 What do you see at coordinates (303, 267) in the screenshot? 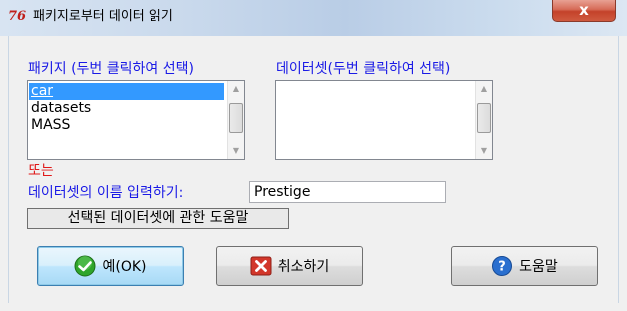
I see `cancel-button-label: 취소하기` at bounding box center [303, 267].